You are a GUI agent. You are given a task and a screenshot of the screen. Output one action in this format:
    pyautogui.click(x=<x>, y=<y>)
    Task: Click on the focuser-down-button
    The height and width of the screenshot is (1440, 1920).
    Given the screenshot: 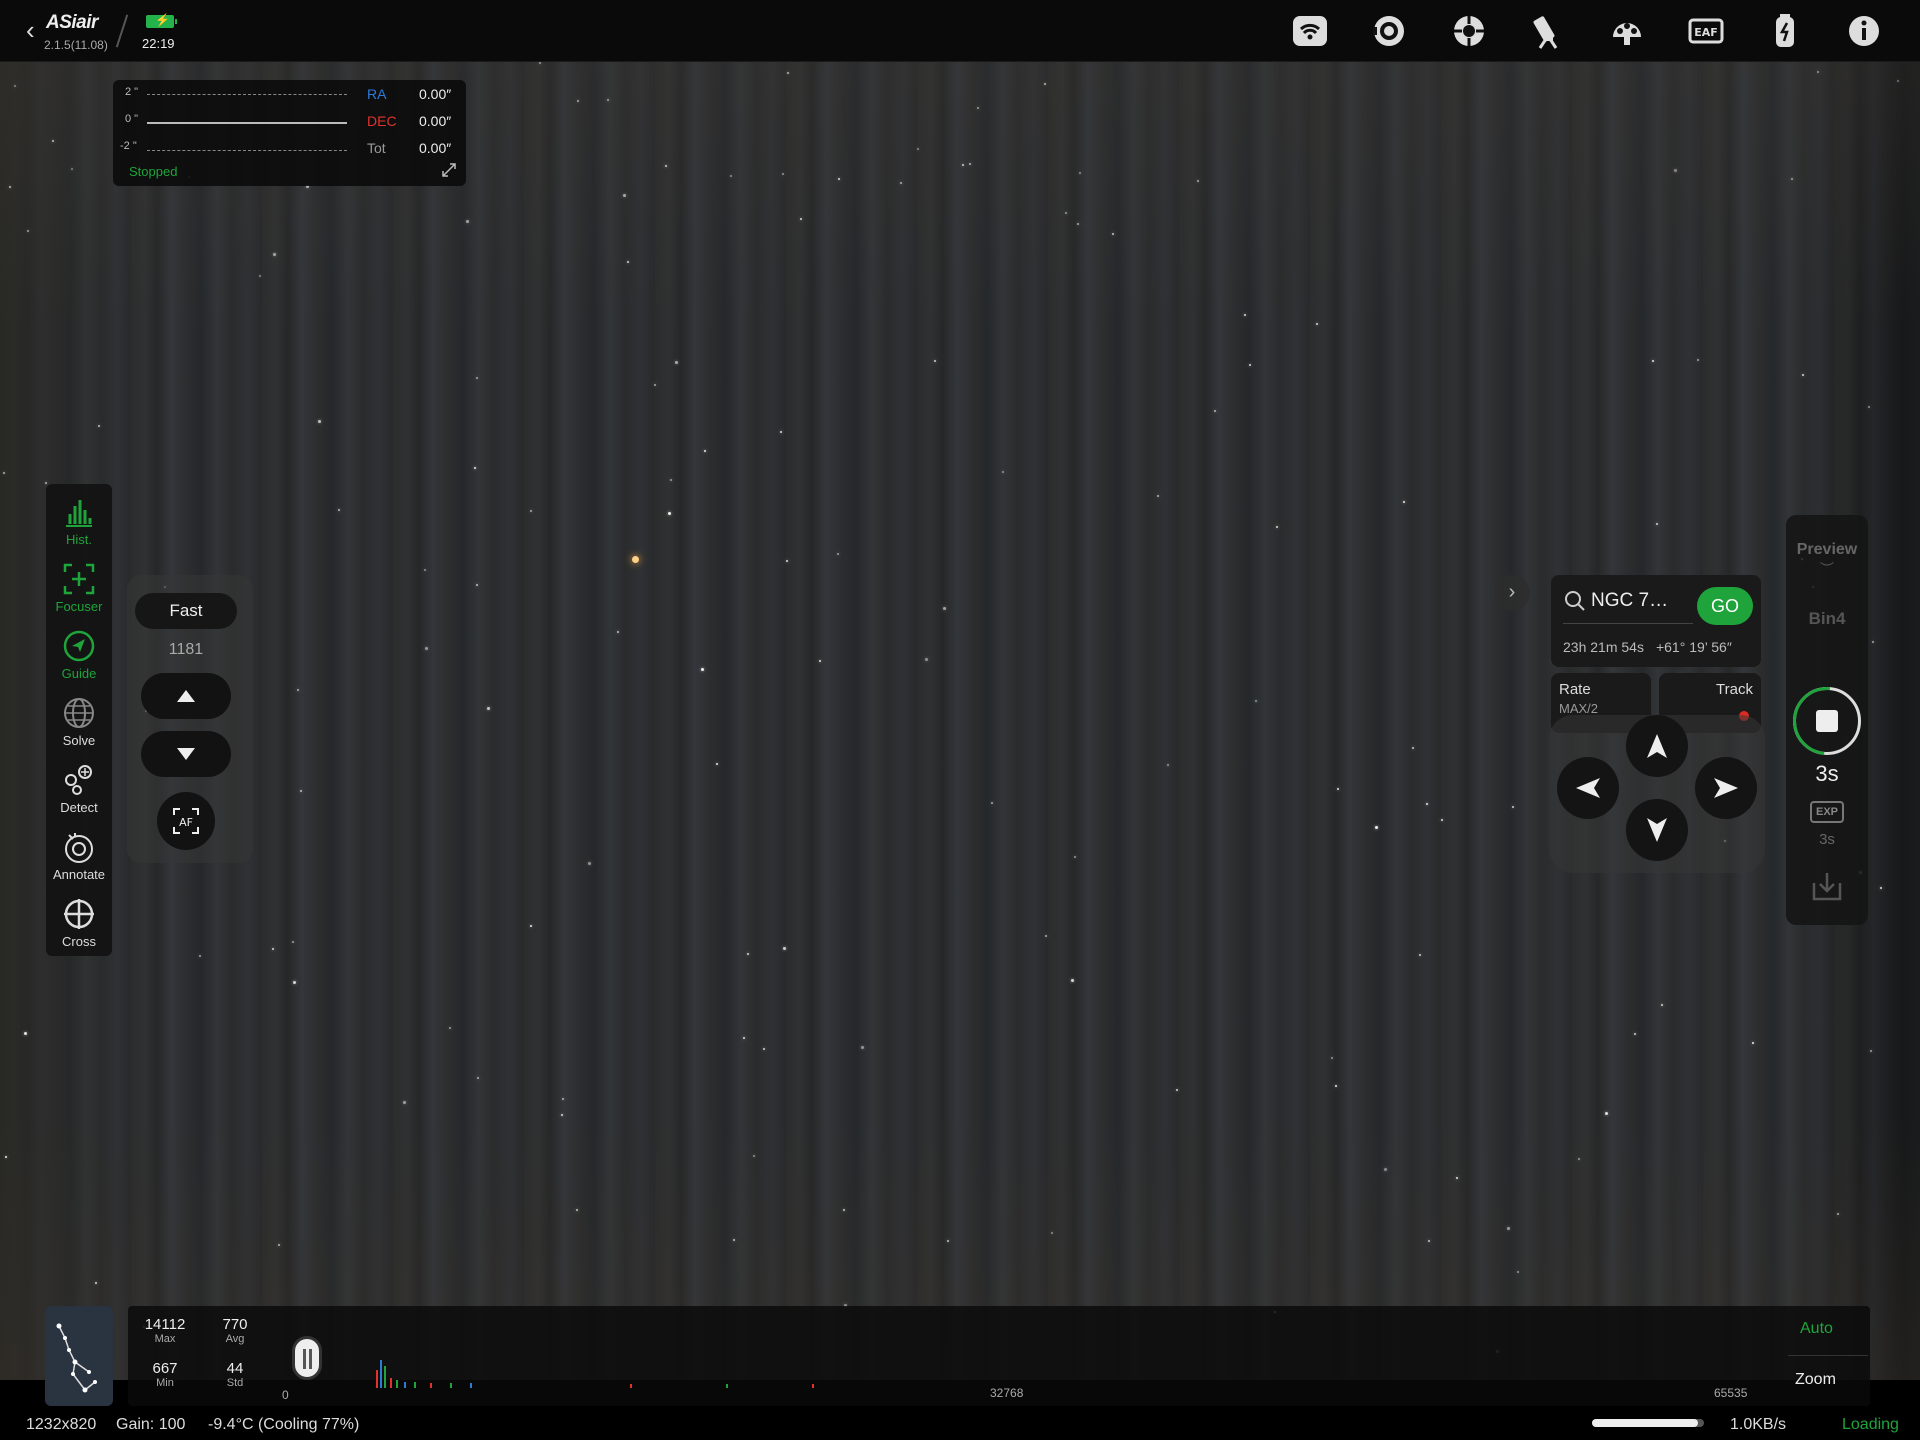 What is the action you would take?
    pyautogui.click(x=186, y=754)
    